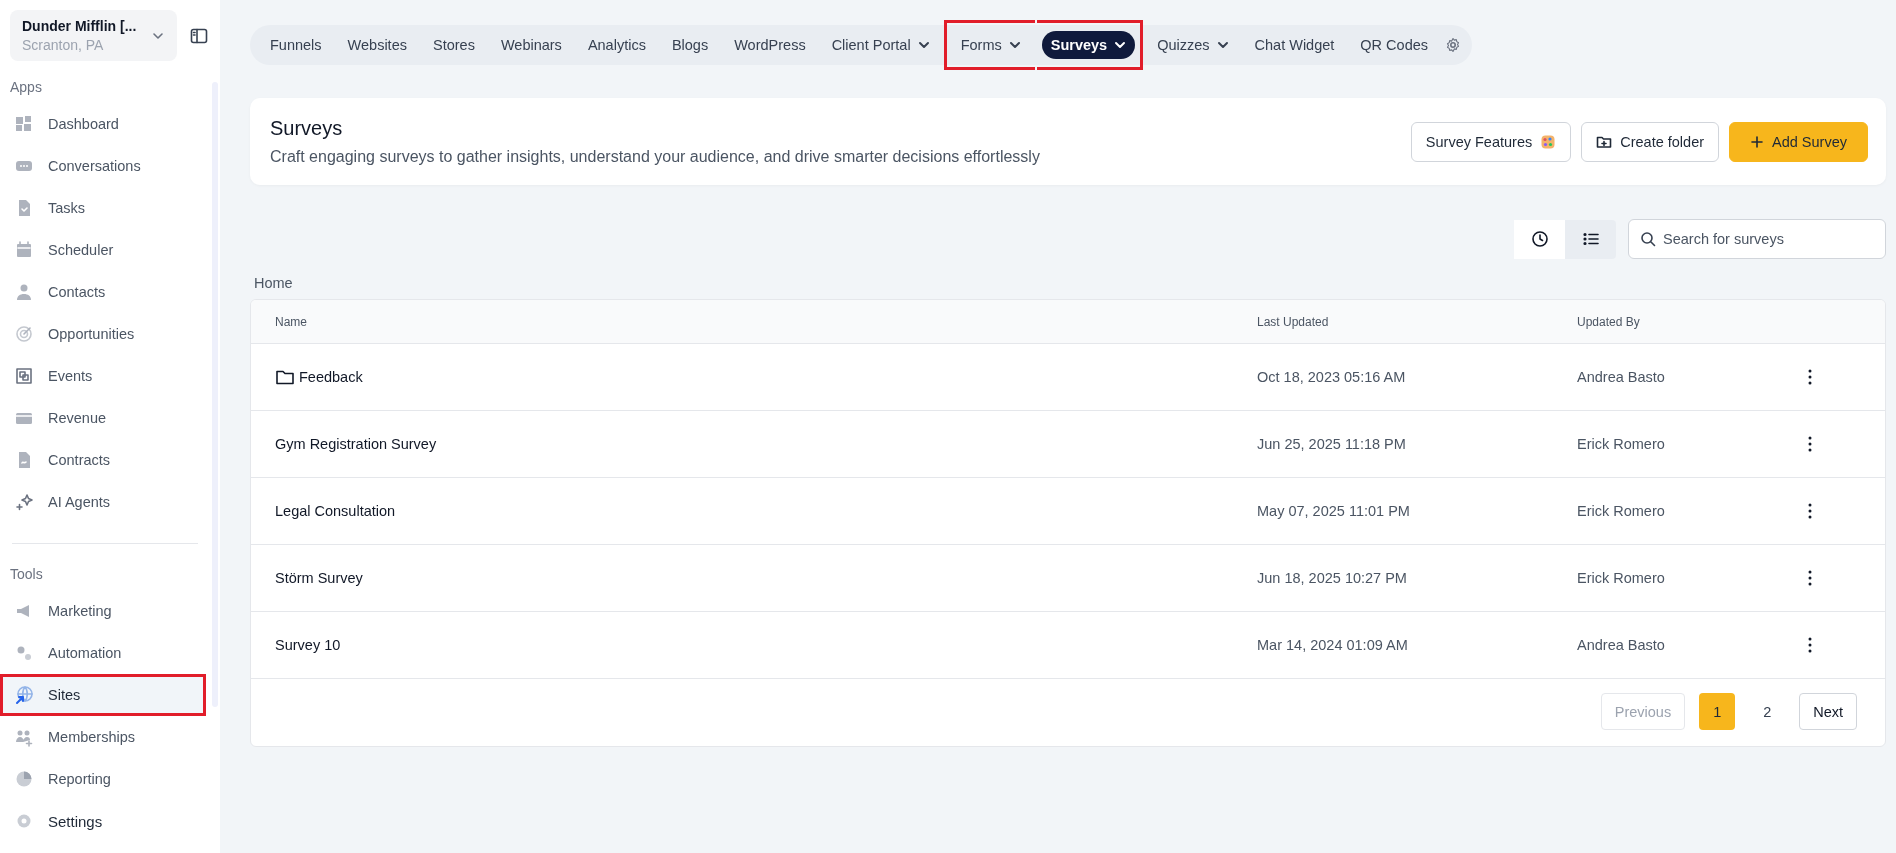 The width and height of the screenshot is (1896, 853). Describe the element at coordinates (1294, 45) in the screenshot. I see `nav-tab: Chat Widget` at that location.